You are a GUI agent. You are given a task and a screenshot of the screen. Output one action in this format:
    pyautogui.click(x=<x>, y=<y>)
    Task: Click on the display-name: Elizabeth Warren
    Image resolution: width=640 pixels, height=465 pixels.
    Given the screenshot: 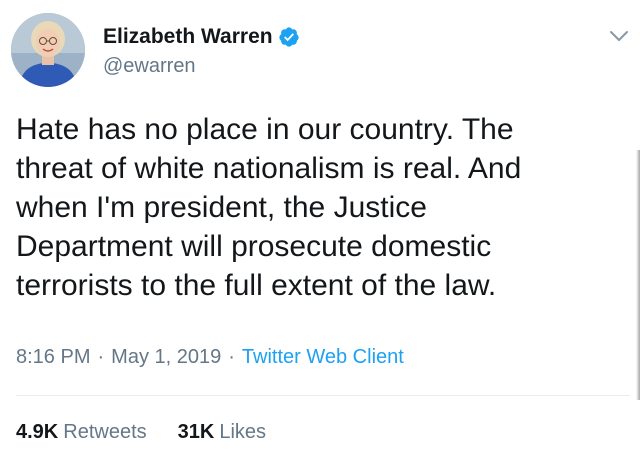 What is the action you would take?
    pyautogui.click(x=188, y=37)
    